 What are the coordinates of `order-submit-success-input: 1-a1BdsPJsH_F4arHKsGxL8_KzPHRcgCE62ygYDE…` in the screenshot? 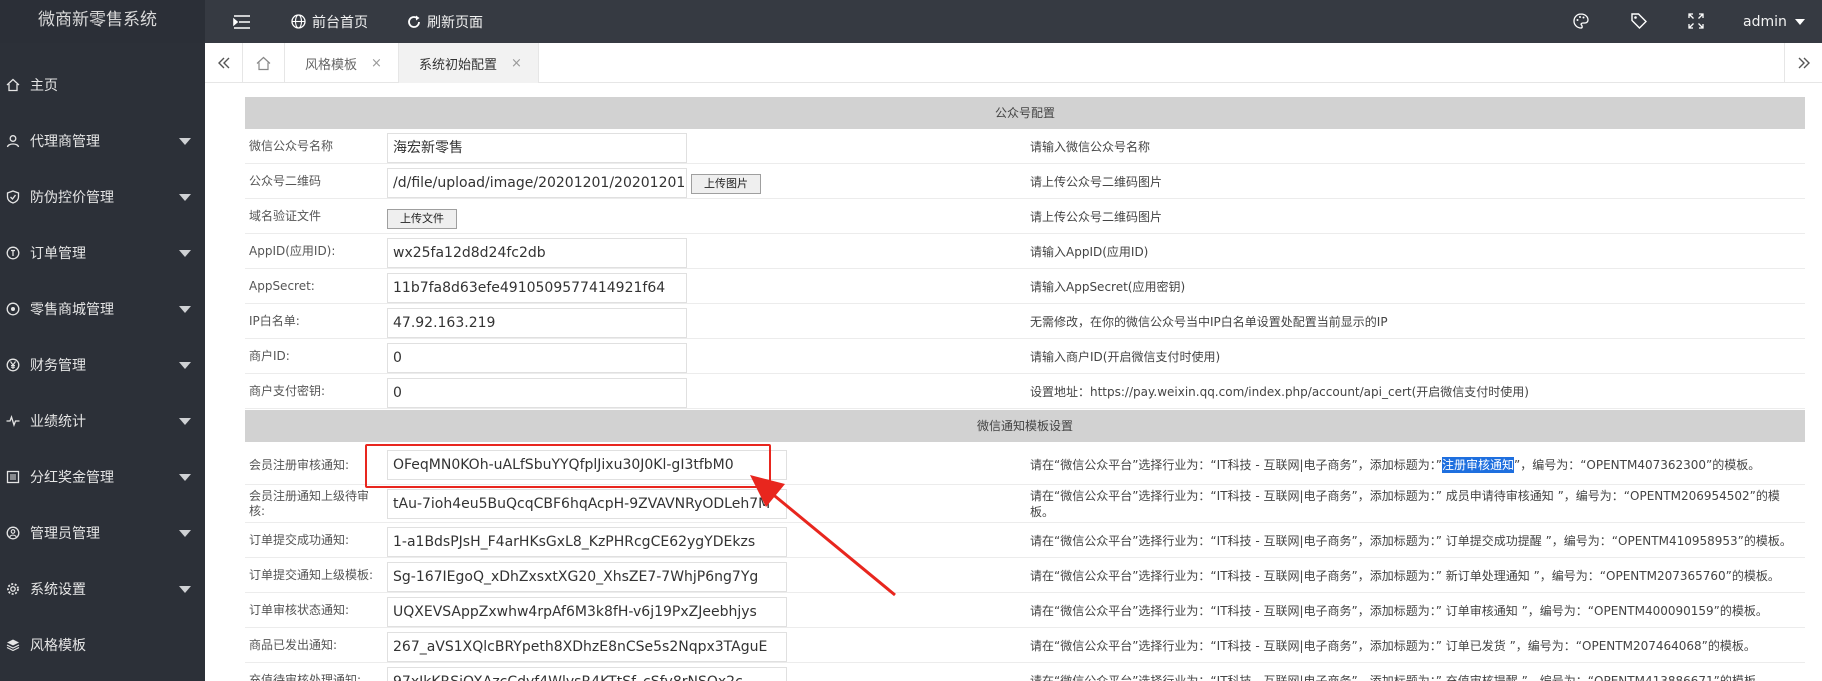 It's located at (587, 542).